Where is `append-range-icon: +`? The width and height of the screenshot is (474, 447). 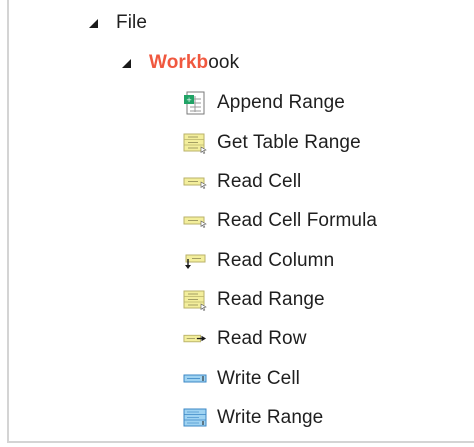
append-range-icon: + is located at coordinates (195, 103).